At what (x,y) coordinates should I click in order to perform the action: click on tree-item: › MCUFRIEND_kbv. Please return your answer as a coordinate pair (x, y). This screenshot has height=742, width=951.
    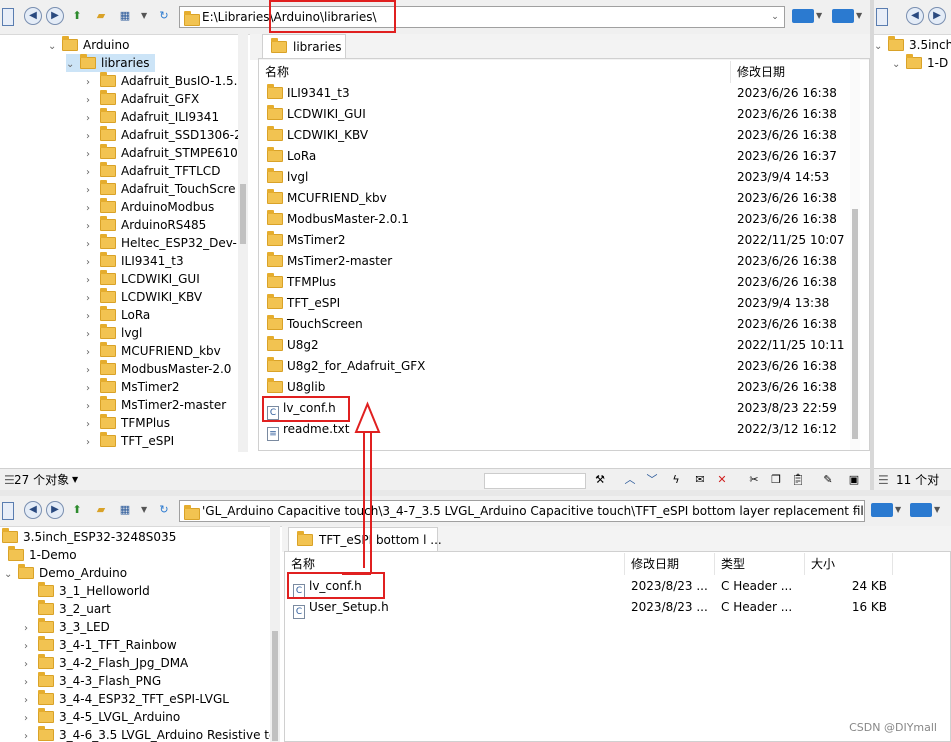
    Looking at the image, I should click on (156, 351).